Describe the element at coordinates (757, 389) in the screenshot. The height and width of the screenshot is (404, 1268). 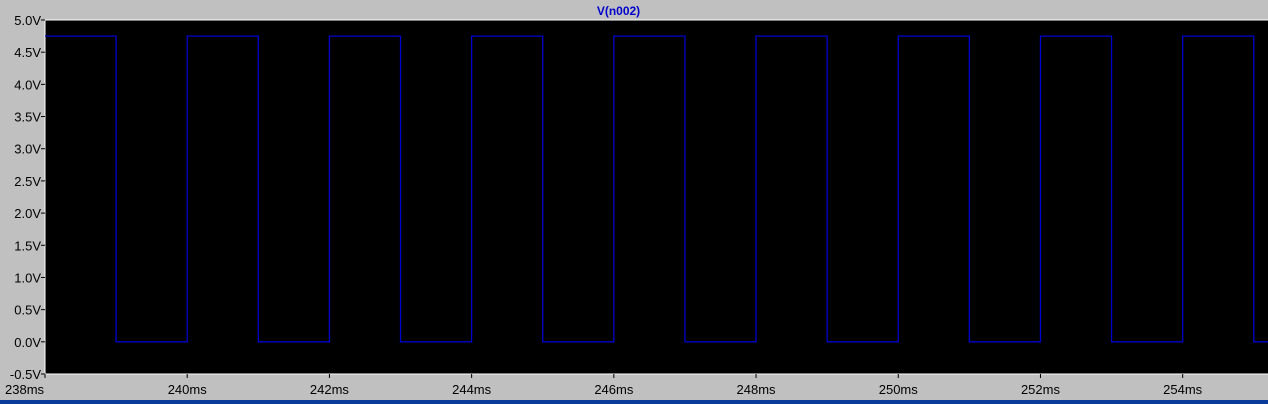
I see `x-tick-label: 248ms` at that location.